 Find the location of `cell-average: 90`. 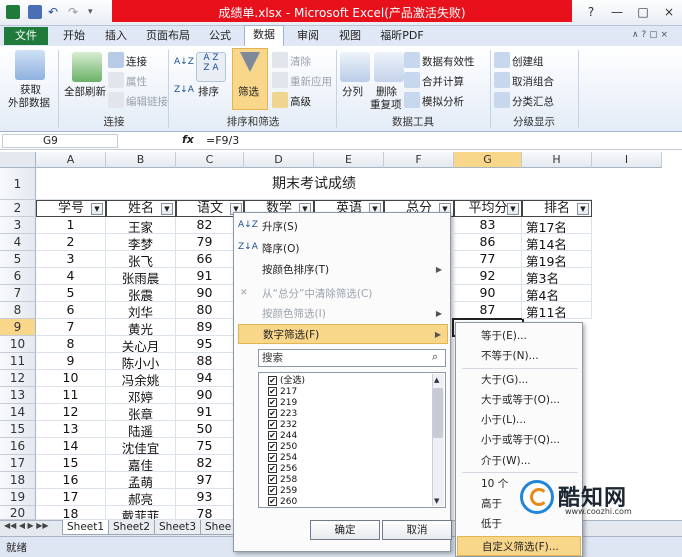

cell-average: 90 is located at coordinates (488, 293).